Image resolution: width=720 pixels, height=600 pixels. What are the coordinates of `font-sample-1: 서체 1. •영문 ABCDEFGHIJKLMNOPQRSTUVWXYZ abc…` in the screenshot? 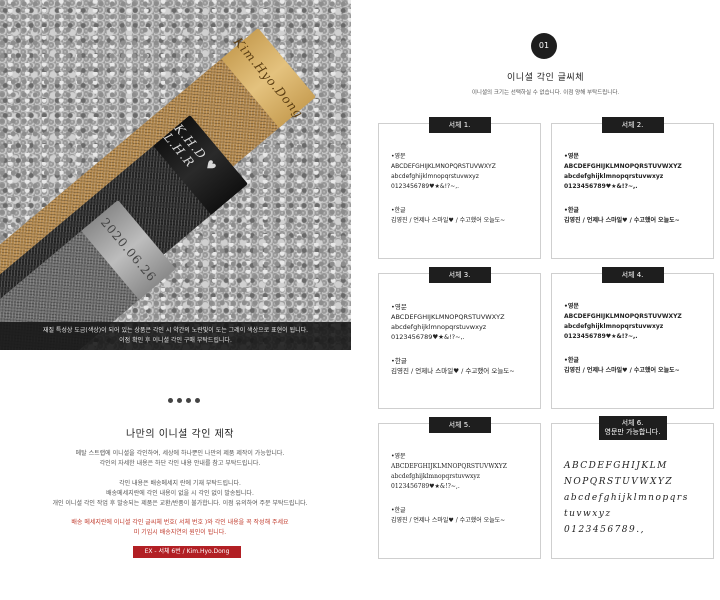 It's located at (459, 188).